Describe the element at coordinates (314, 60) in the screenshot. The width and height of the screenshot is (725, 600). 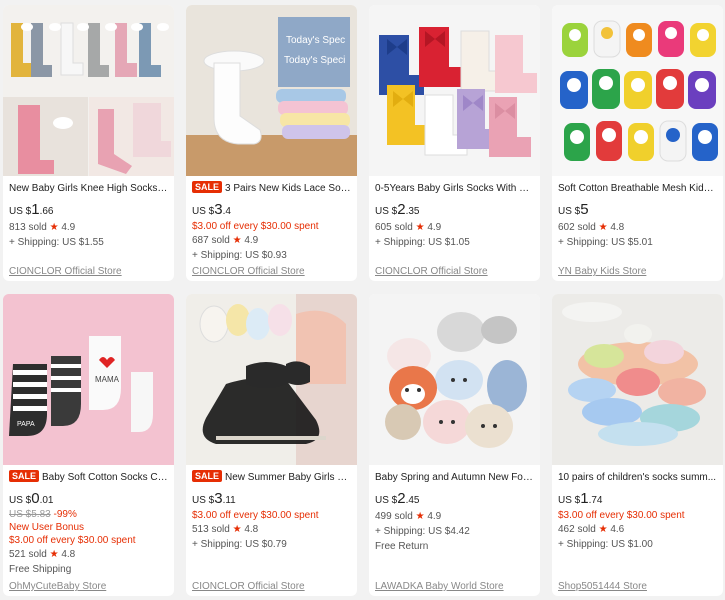
I see `box-text-2: Today's Speci` at that location.